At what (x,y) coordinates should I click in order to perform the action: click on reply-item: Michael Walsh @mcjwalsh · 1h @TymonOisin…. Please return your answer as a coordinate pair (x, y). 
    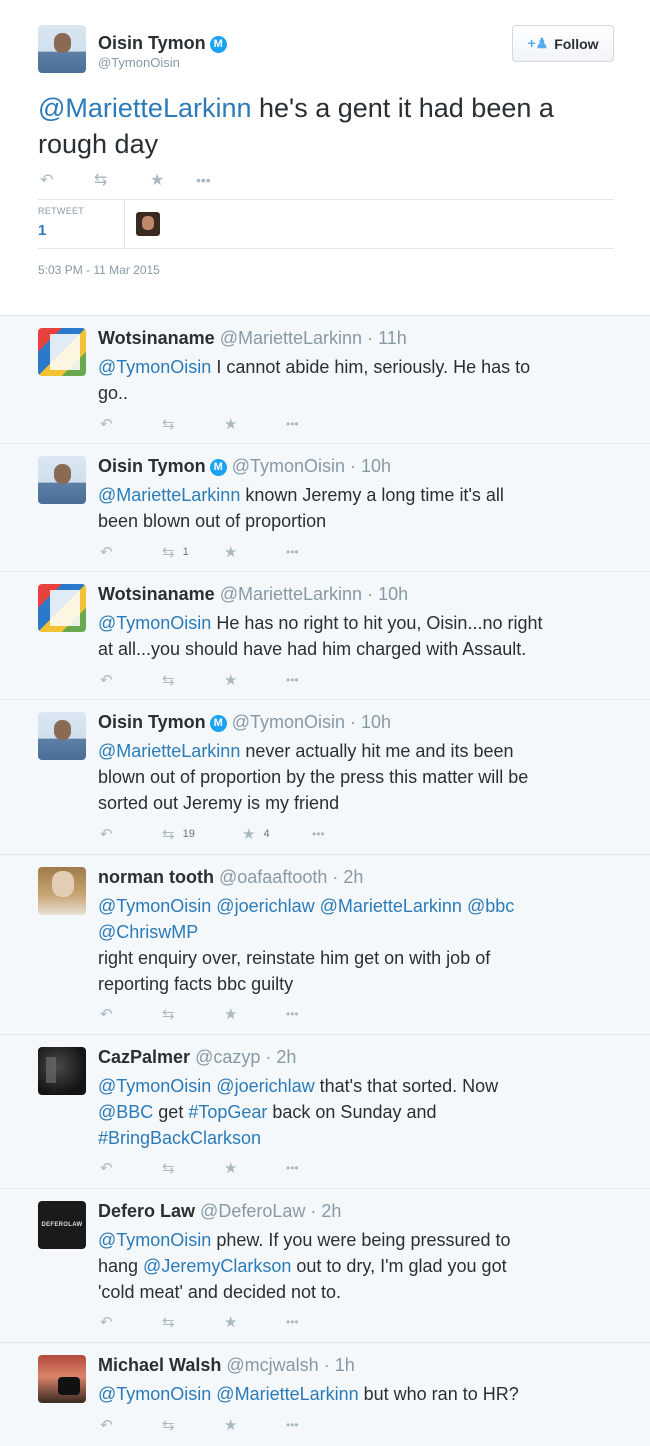
    Looking at the image, I should click on (325, 1394).